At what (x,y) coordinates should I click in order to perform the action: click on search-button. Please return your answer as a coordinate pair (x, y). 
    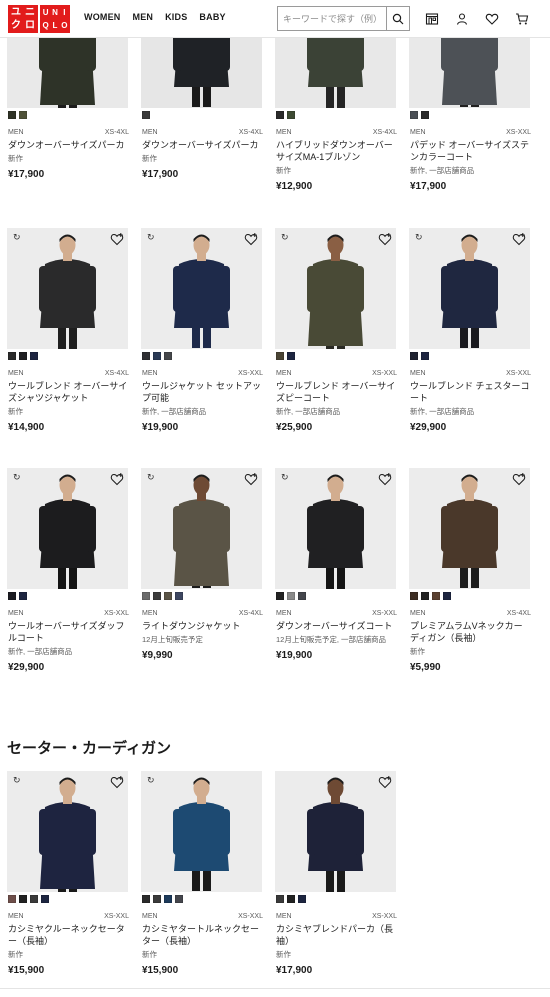
    Looking at the image, I should click on (397, 18).